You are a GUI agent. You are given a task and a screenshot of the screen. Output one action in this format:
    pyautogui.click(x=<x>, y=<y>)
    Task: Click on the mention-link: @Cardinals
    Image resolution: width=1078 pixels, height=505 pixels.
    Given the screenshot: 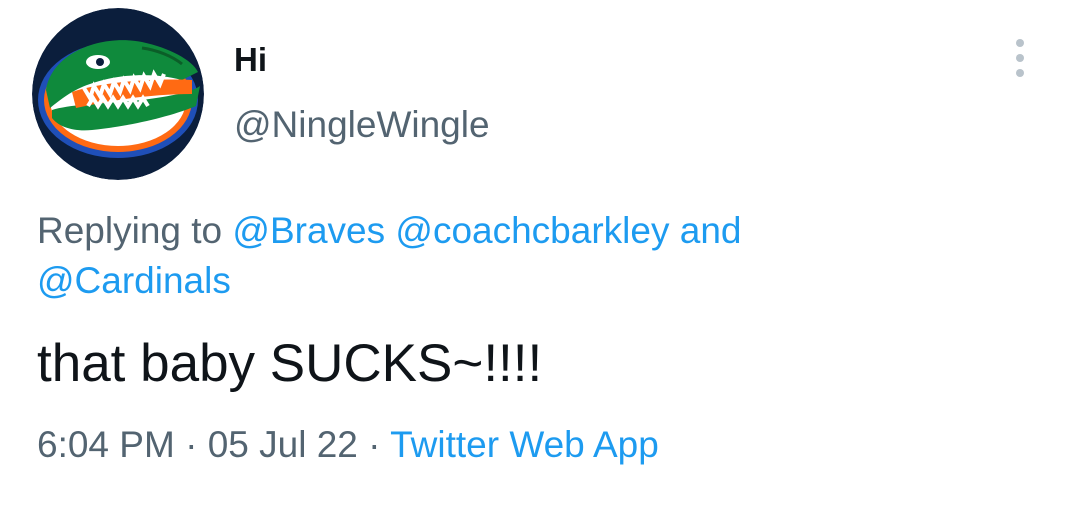 What is the action you would take?
    pyautogui.click(x=134, y=280)
    